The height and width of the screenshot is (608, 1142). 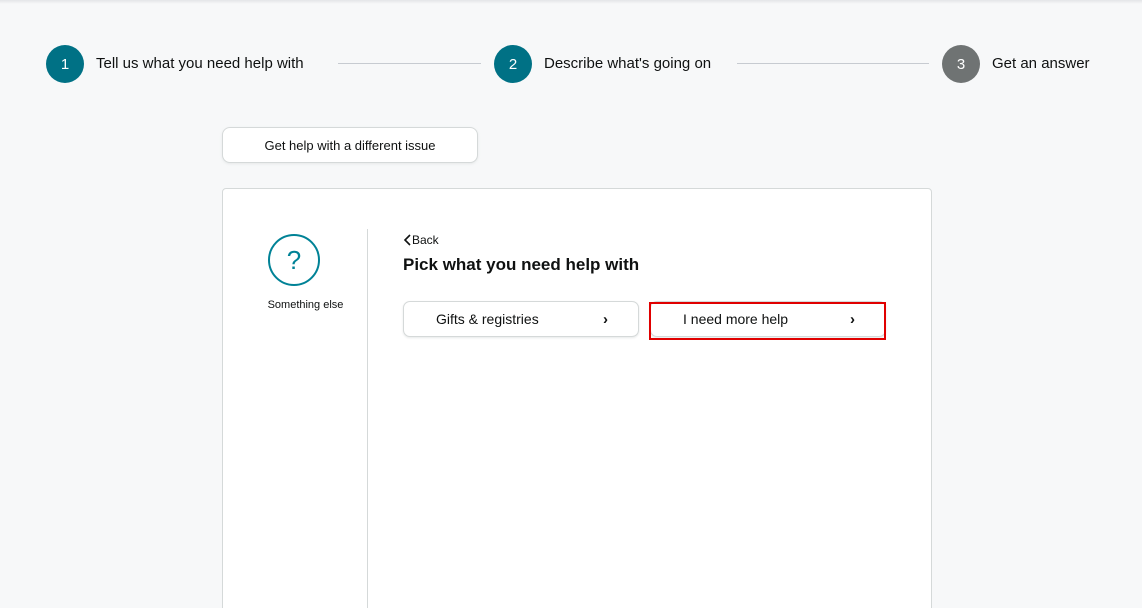 I want to click on step-3-circle: 3, so click(x=961, y=64).